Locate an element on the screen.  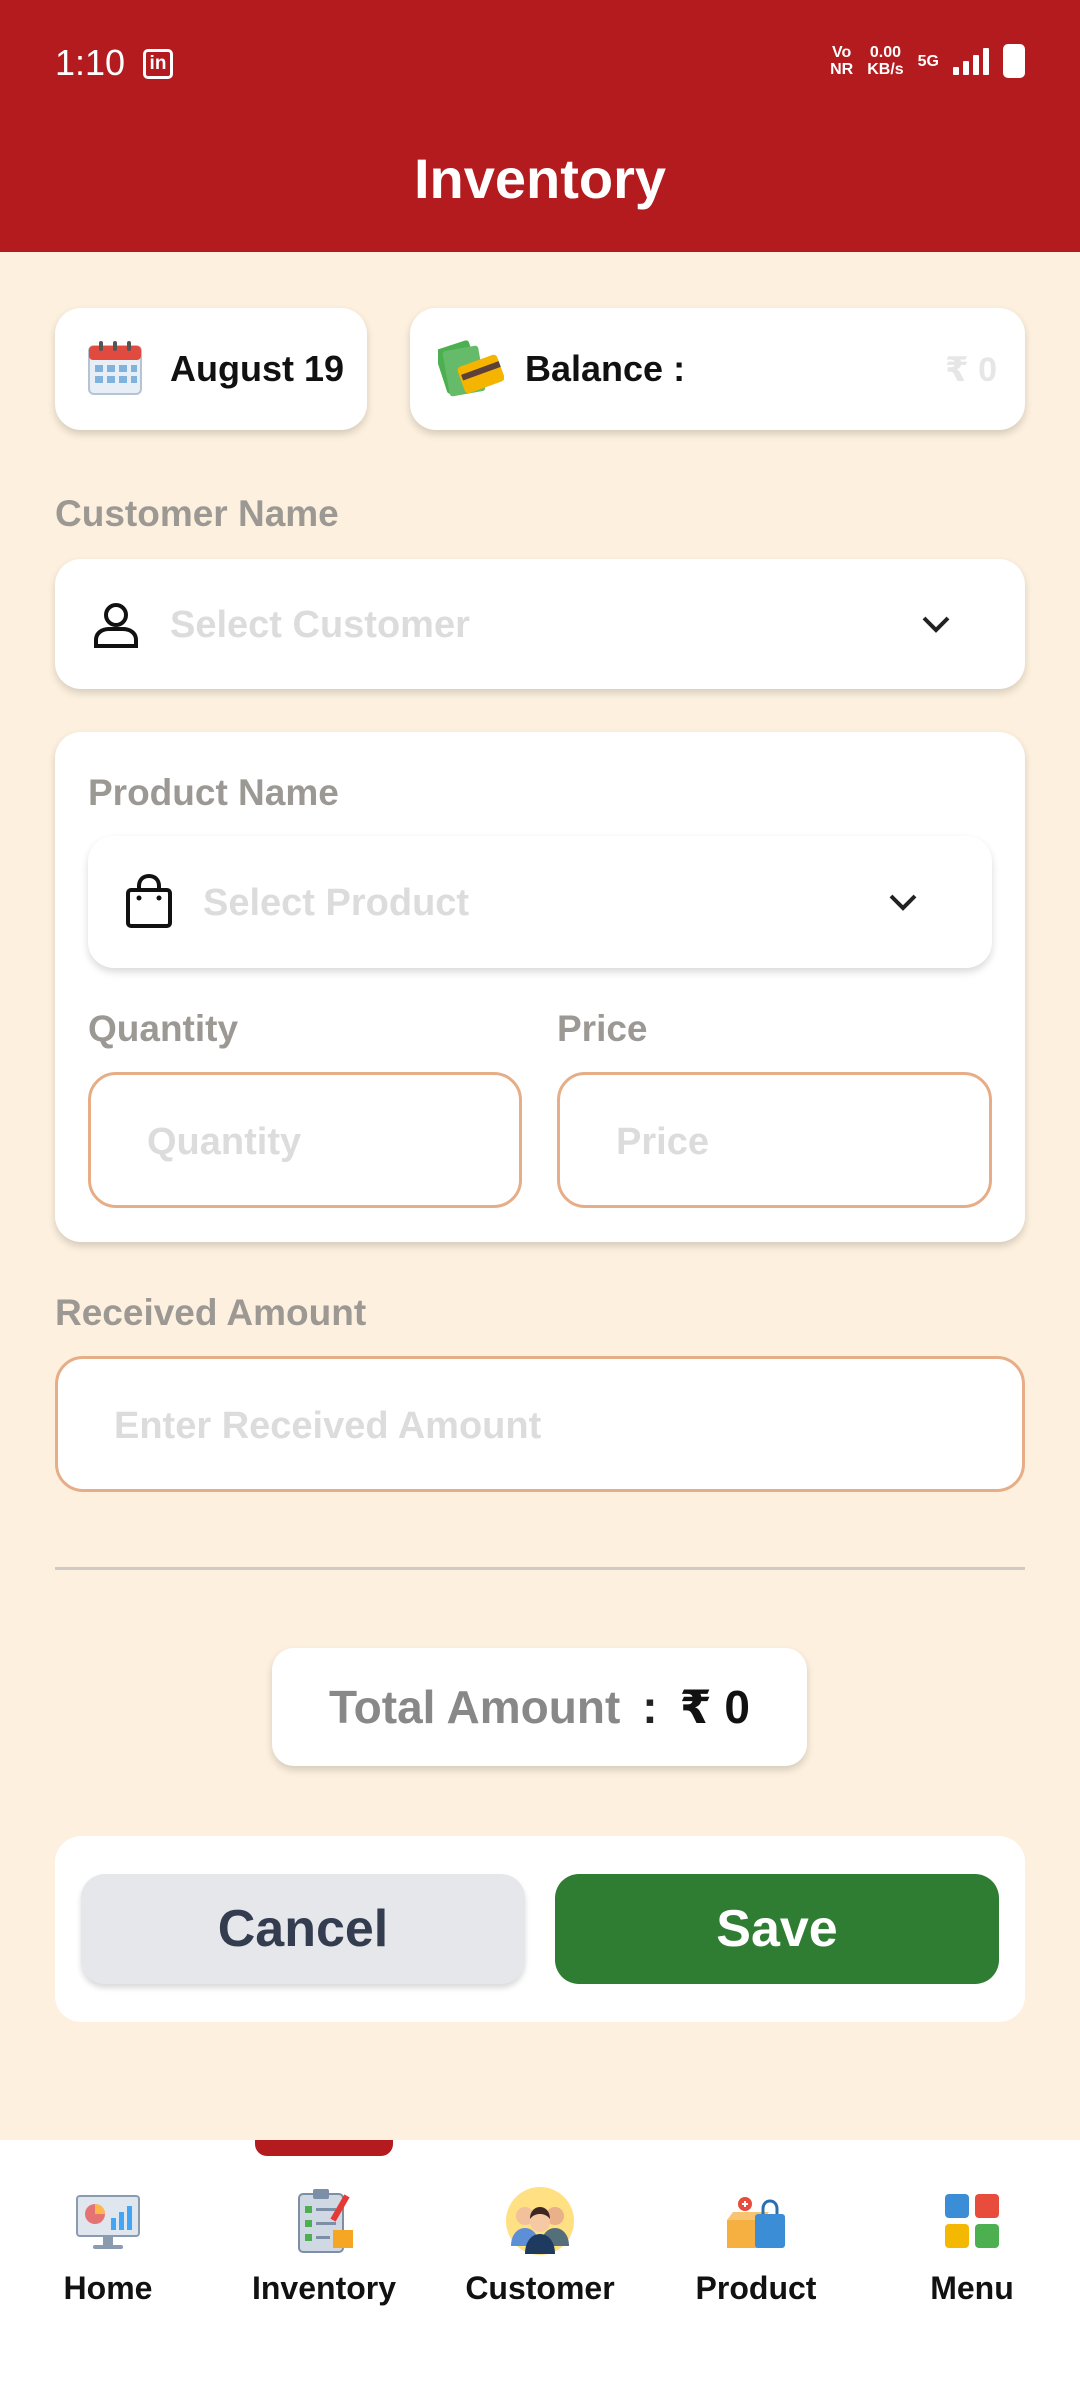
quantity-placeholder: Quantity is located at coordinates (224, 1142).